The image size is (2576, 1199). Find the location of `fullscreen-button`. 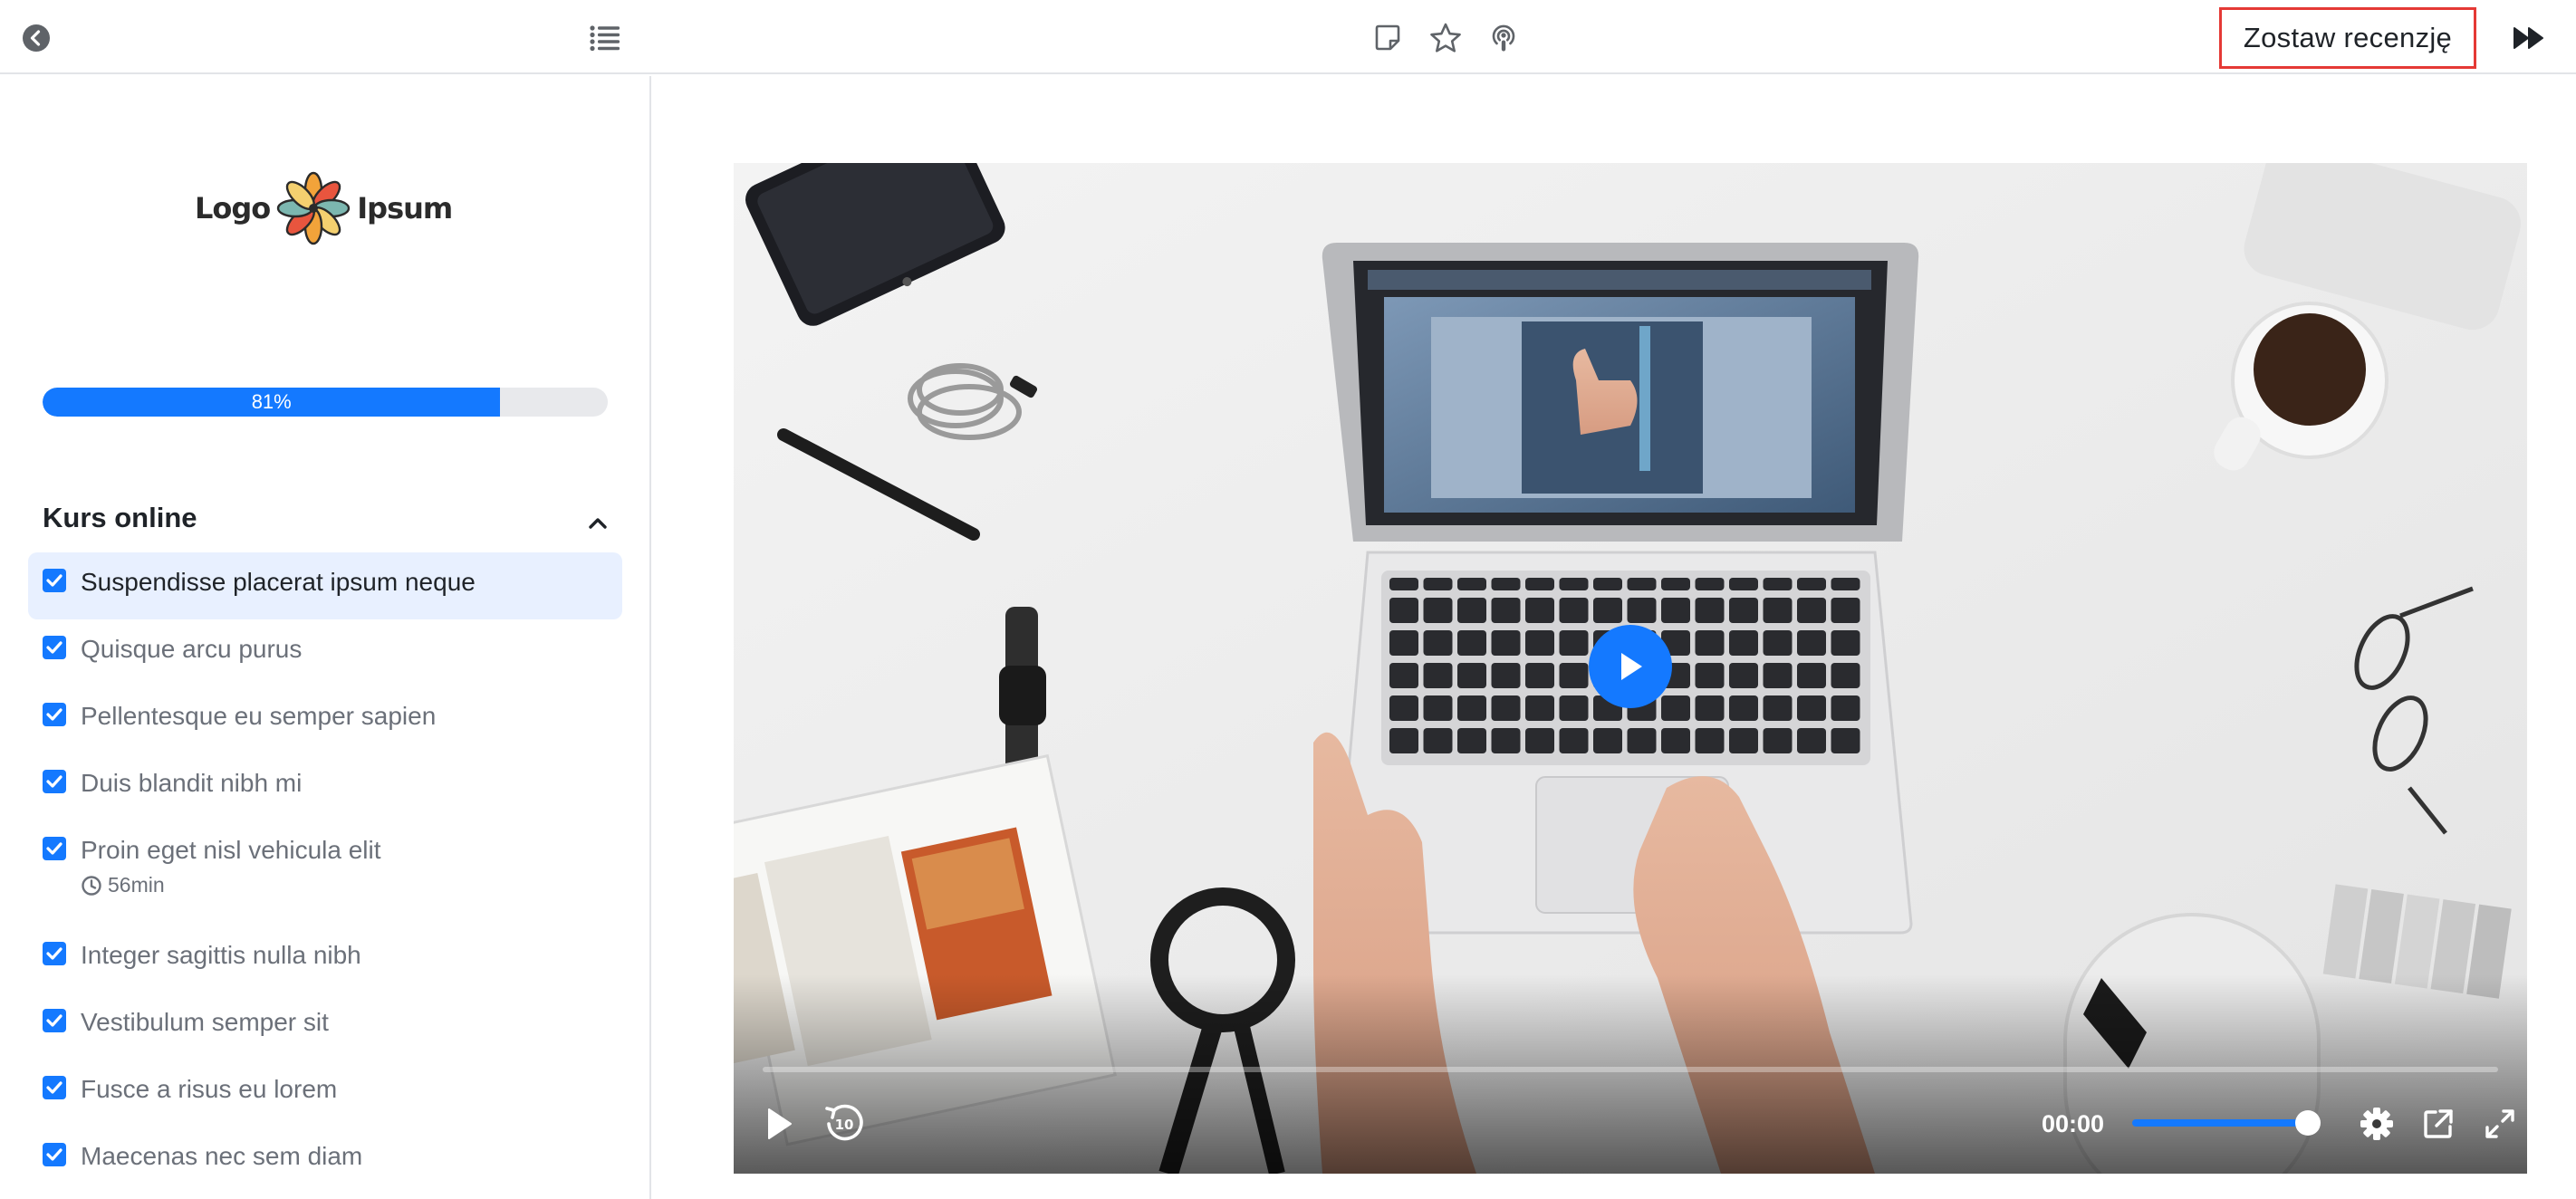

fullscreen-button is located at coordinates (2500, 1123).